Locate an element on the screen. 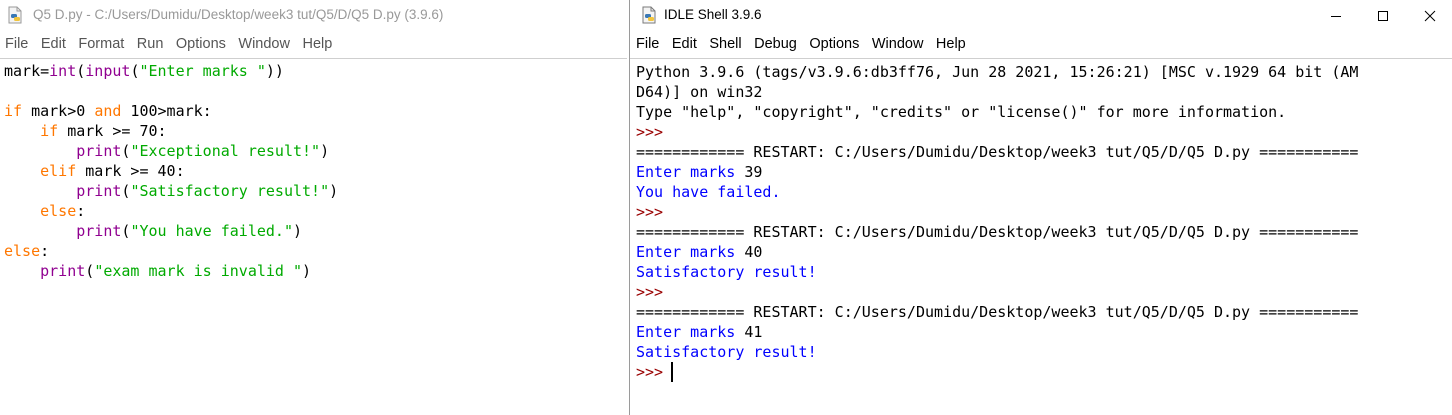 Image resolution: width=1452 pixels, height=415 pixels. code-line: if mark>0 and 100>mark: is located at coordinates (315, 111).